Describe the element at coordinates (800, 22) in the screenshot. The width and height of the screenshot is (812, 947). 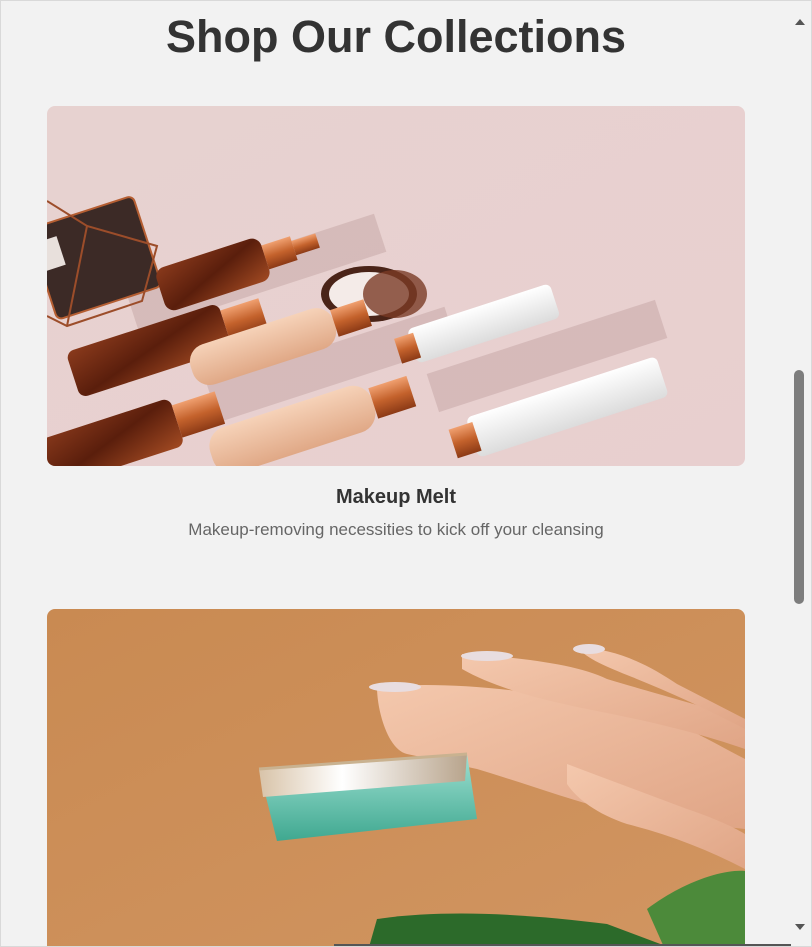
I see `scroll-up-arrow-icon` at that location.